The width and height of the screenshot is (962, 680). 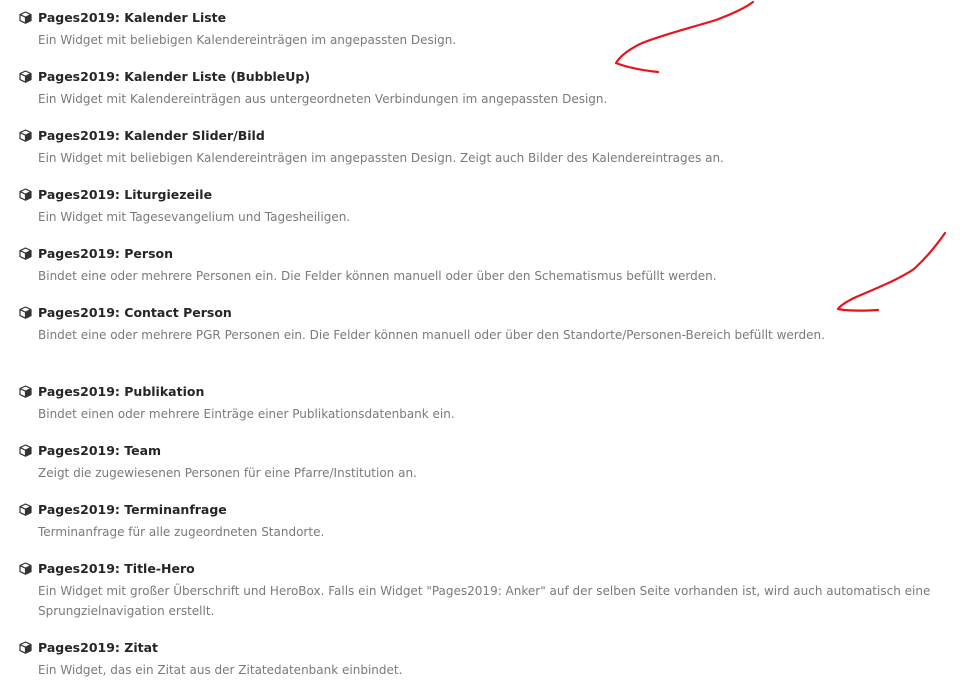 What do you see at coordinates (484, 253) in the screenshot?
I see `widget-header: Pages2019: Person` at bounding box center [484, 253].